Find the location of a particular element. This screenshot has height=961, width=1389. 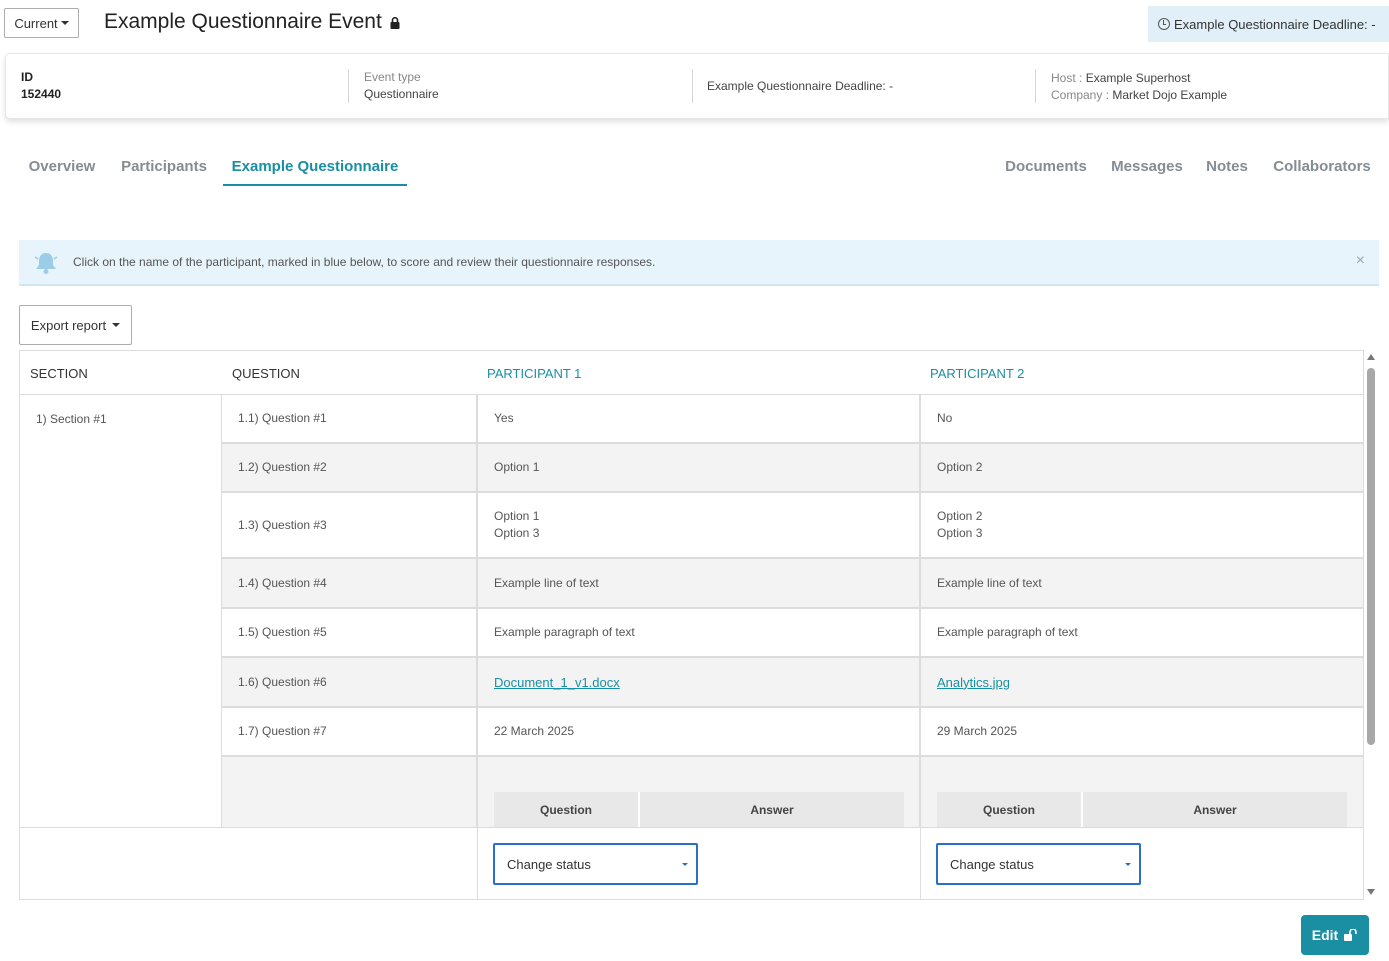

event-id-label: ID is located at coordinates (27, 77).